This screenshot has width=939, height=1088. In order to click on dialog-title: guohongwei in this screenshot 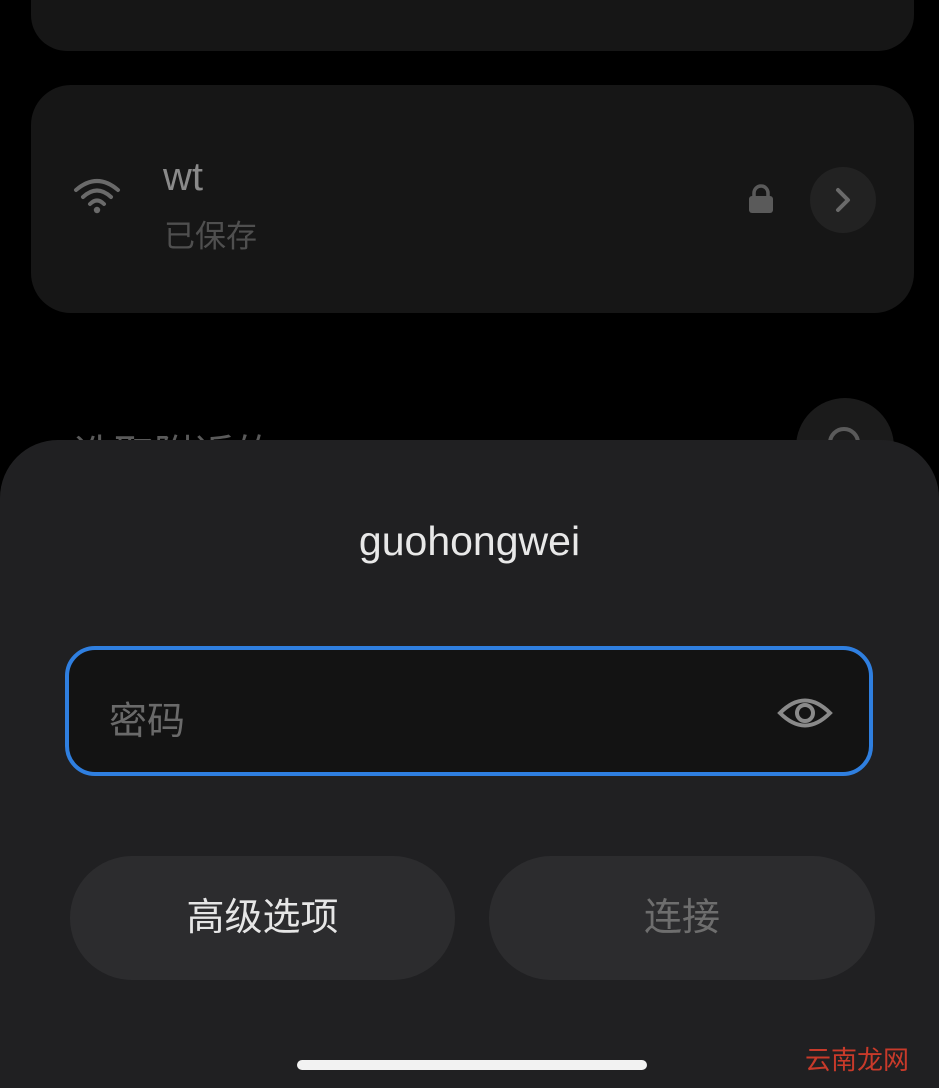, I will do `click(469, 541)`.